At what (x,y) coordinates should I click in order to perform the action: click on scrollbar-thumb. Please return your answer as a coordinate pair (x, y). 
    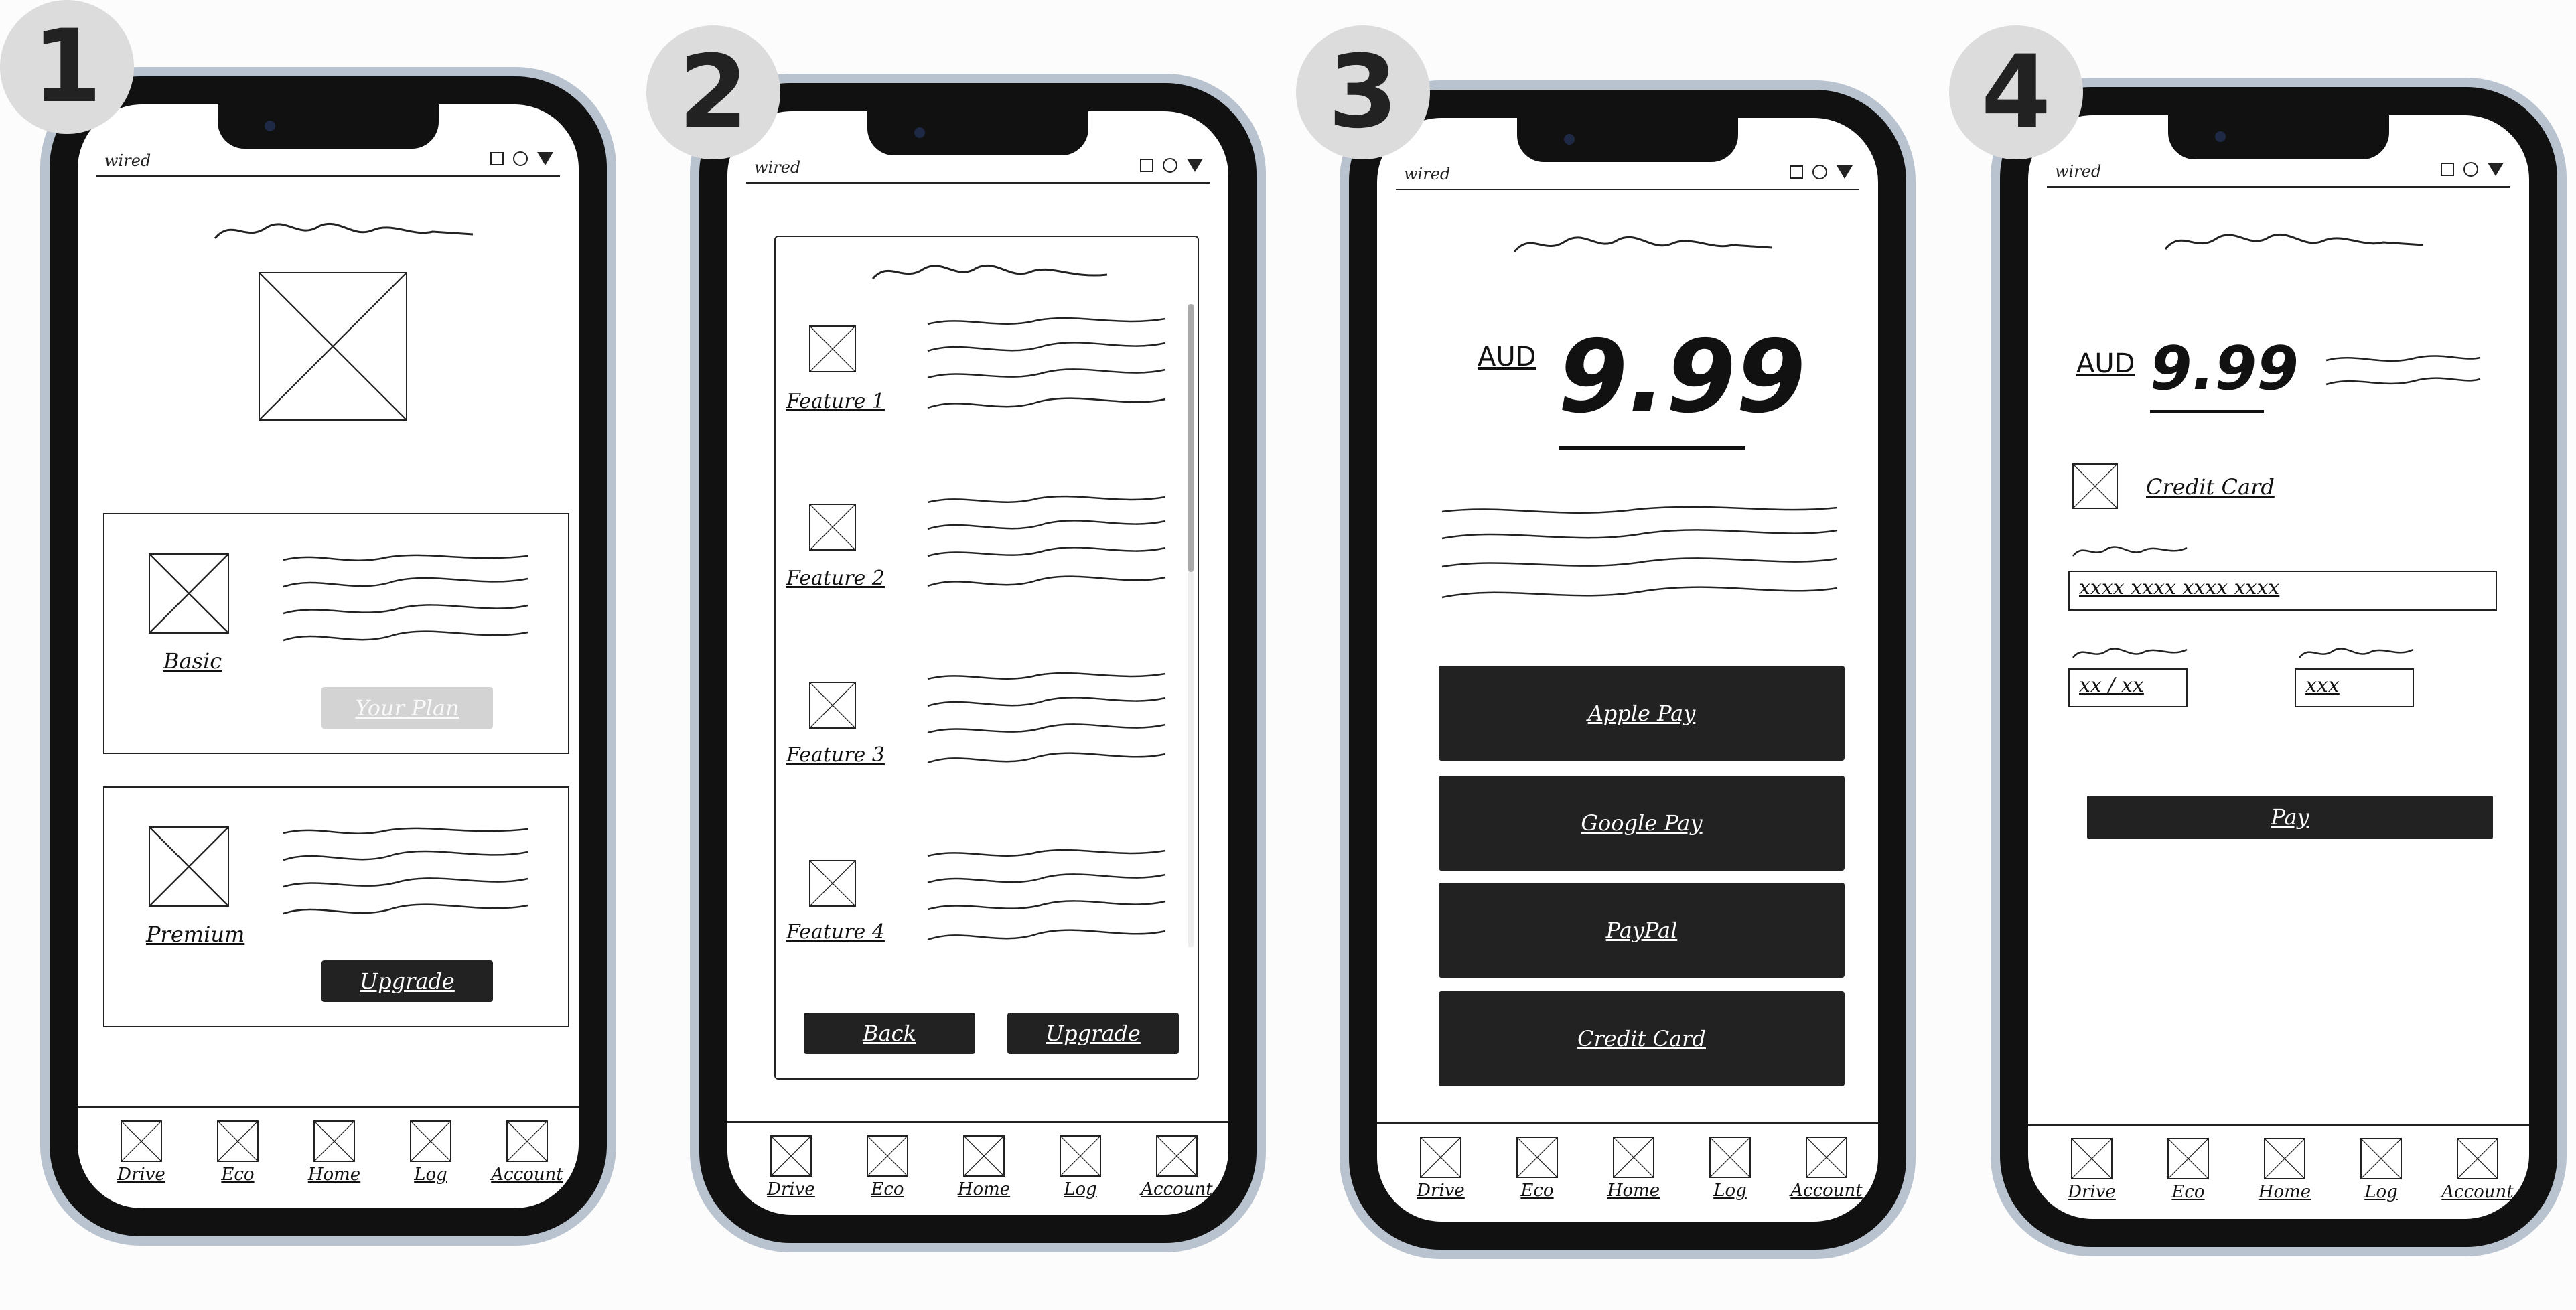
    Looking at the image, I should click on (1191, 438).